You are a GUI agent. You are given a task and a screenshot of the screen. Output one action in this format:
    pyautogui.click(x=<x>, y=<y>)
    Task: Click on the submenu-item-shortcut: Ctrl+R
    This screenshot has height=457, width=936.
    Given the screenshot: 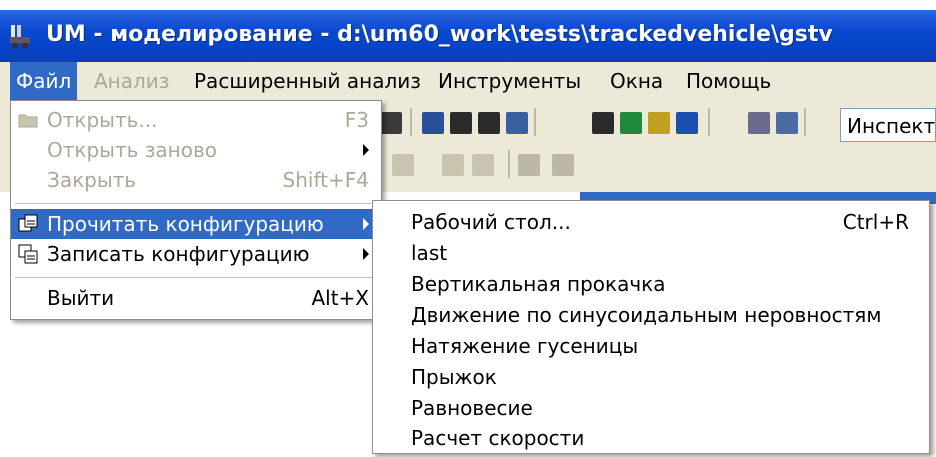 What is the action you would take?
    pyautogui.click(x=875, y=222)
    